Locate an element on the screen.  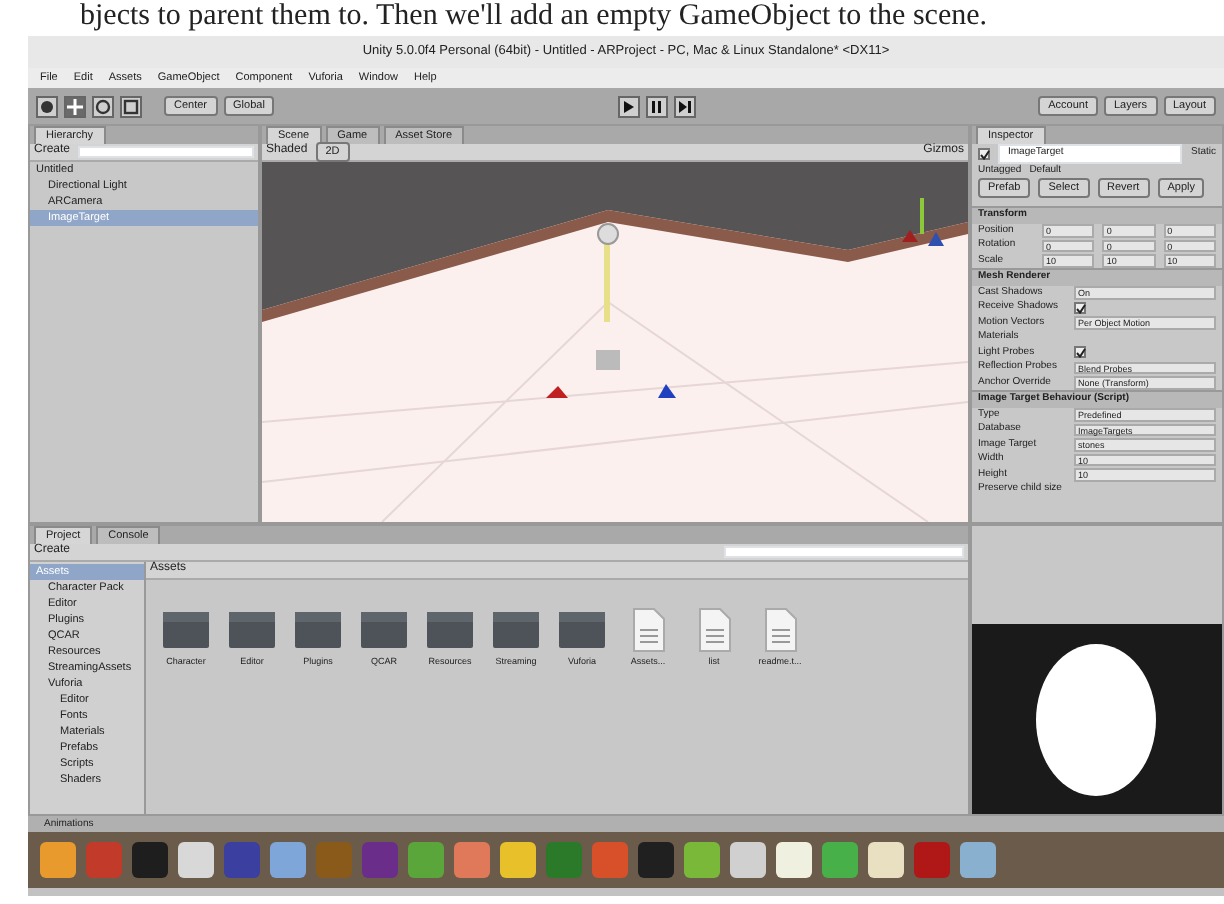
move-tool-button is located at coordinates (75, 106).